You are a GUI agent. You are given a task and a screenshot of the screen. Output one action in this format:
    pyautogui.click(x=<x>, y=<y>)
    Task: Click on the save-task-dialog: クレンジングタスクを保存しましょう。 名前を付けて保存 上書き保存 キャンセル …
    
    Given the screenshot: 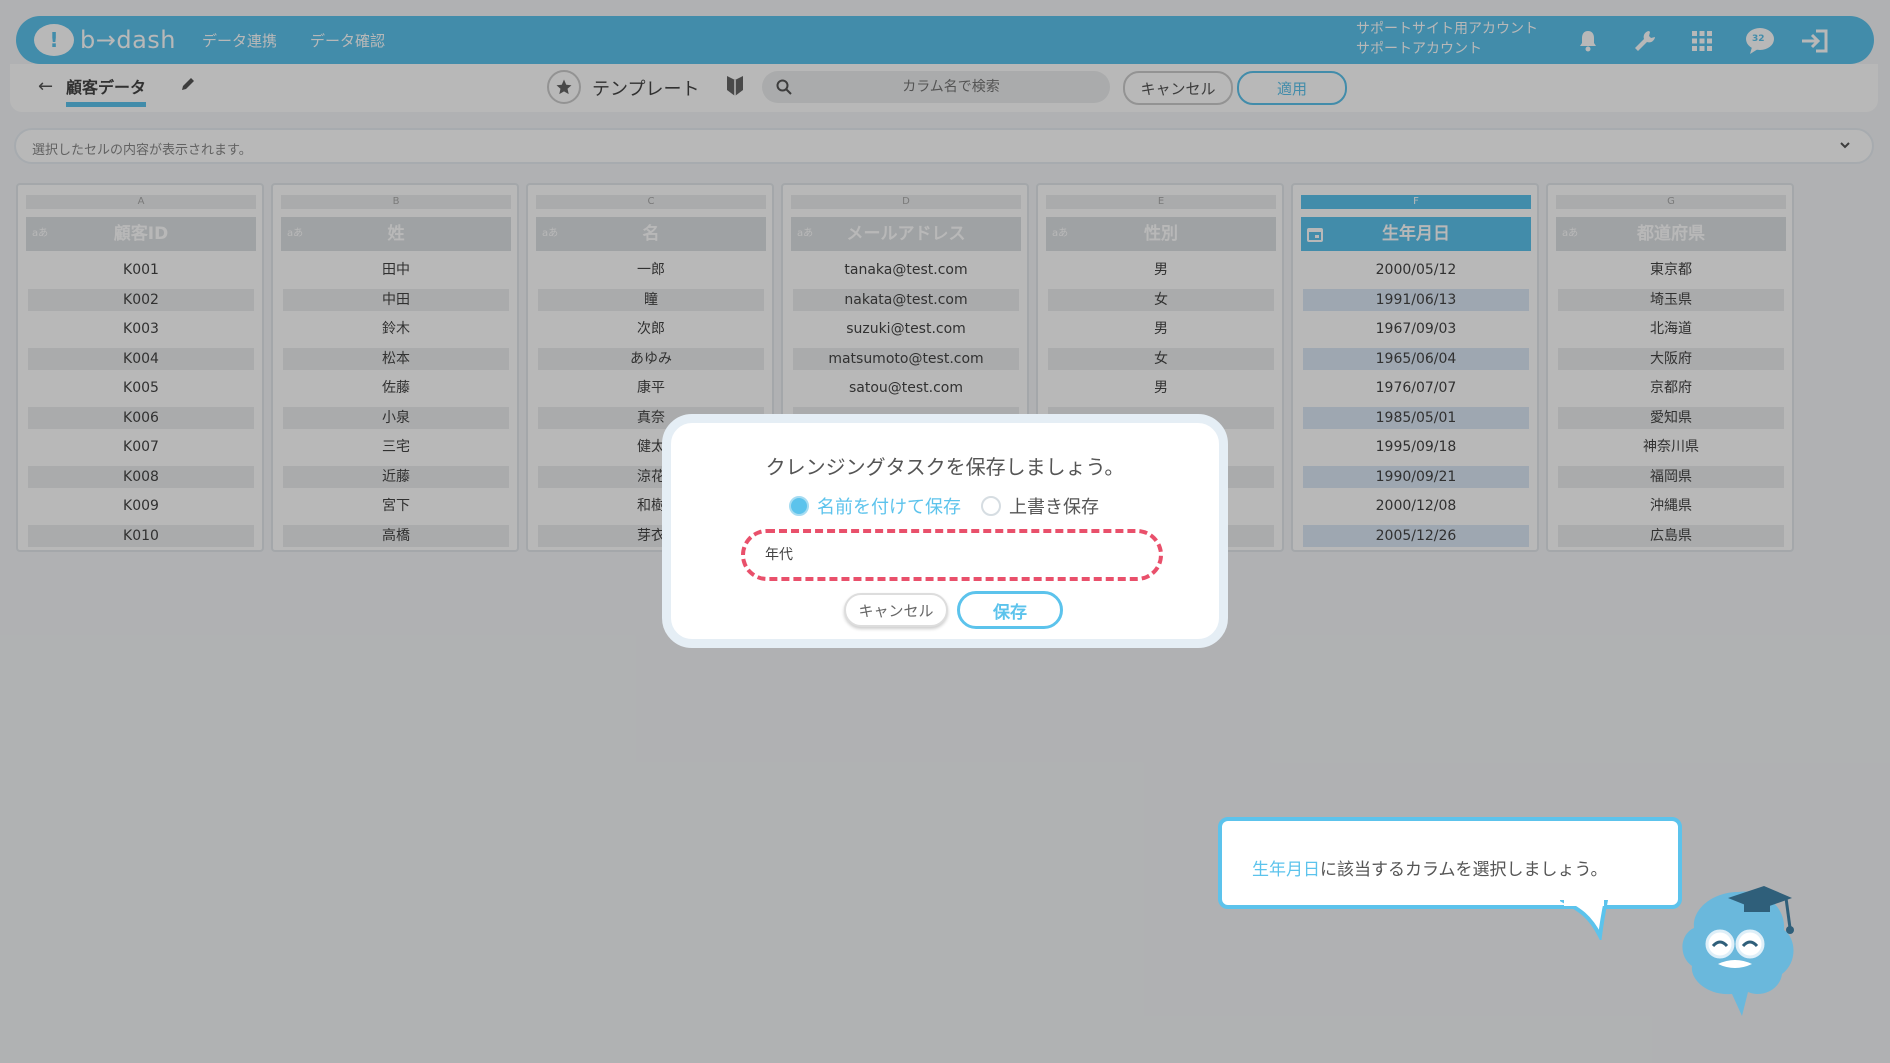 What is the action you would take?
    pyautogui.click(x=945, y=531)
    